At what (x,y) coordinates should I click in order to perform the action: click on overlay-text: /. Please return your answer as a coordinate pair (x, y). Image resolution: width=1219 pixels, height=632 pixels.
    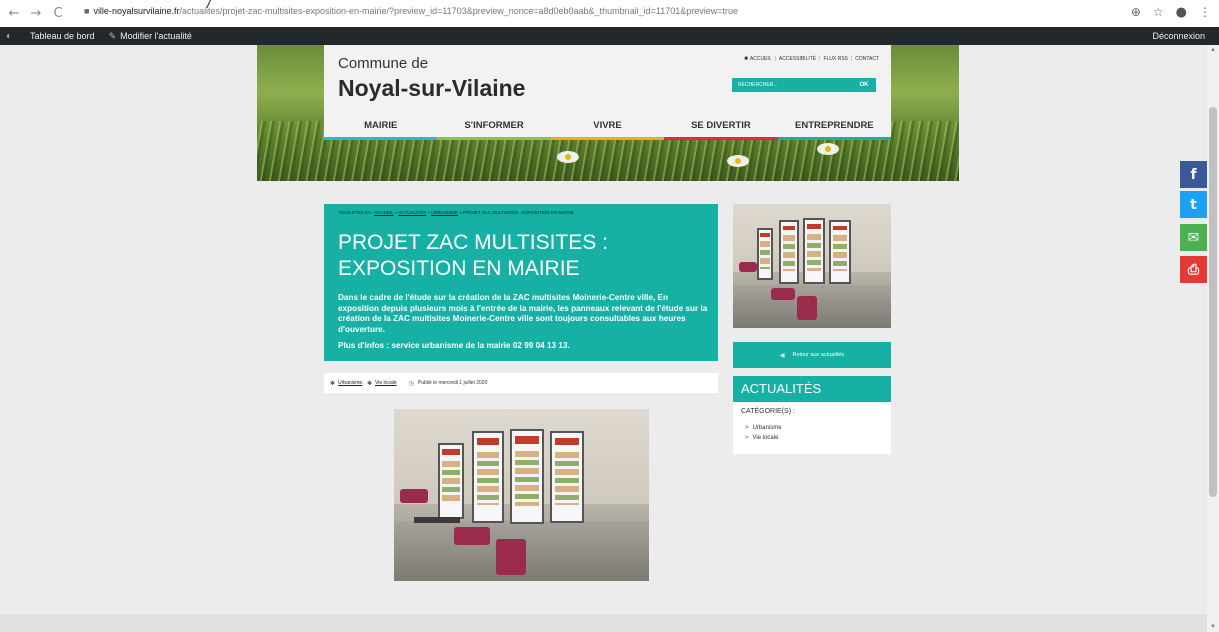
    Looking at the image, I should click on (209, 6).